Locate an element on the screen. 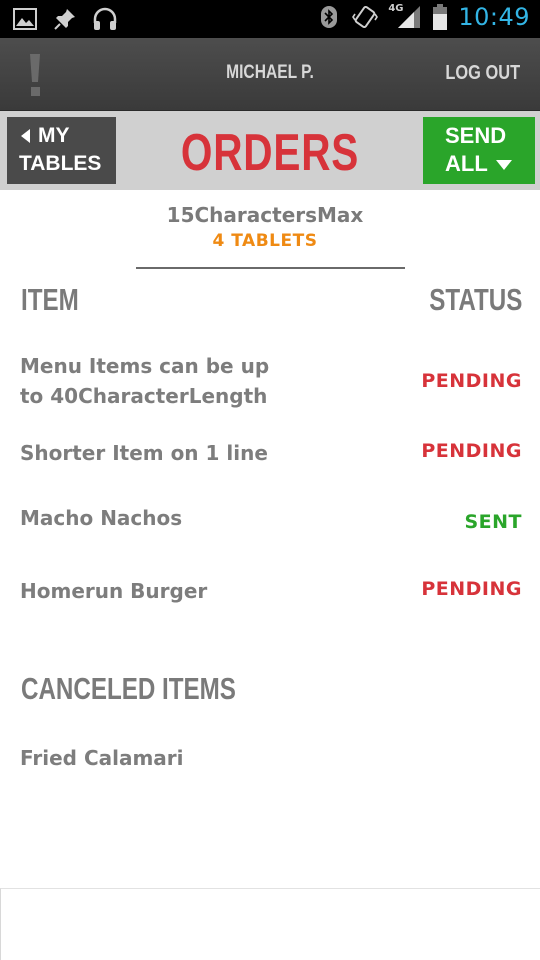 The width and height of the screenshot is (540, 960). bluetooth-icon is located at coordinates (329, 17).